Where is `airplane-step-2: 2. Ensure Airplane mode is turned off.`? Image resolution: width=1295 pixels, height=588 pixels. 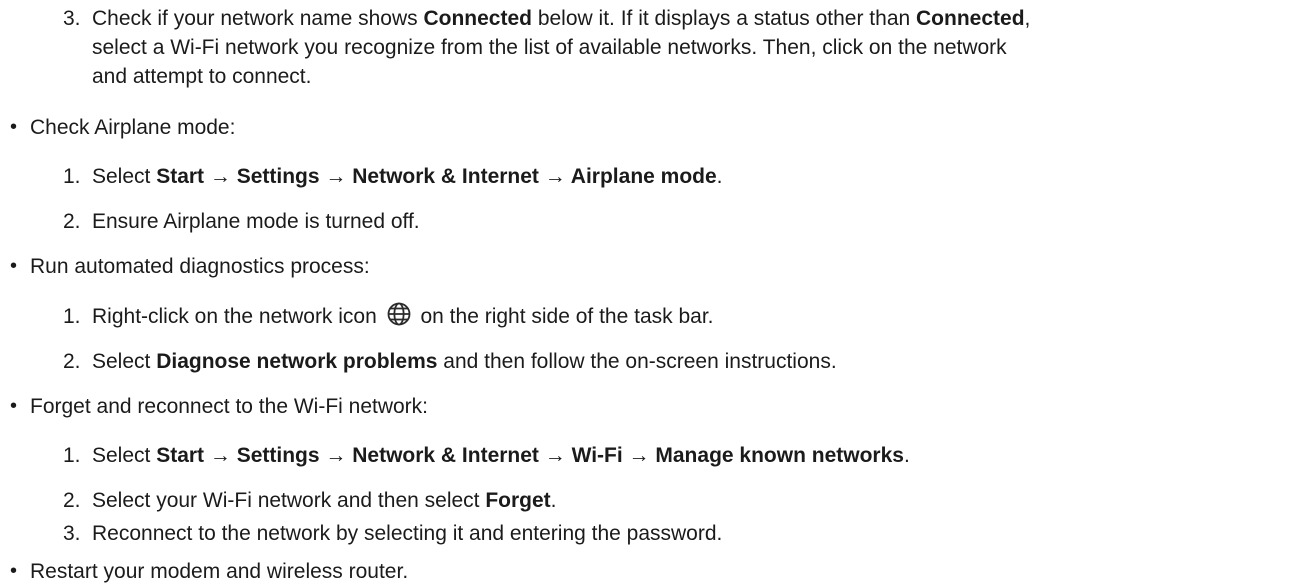 airplane-step-2: 2. Ensure Airplane mode is turned off. is located at coordinates (241, 221).